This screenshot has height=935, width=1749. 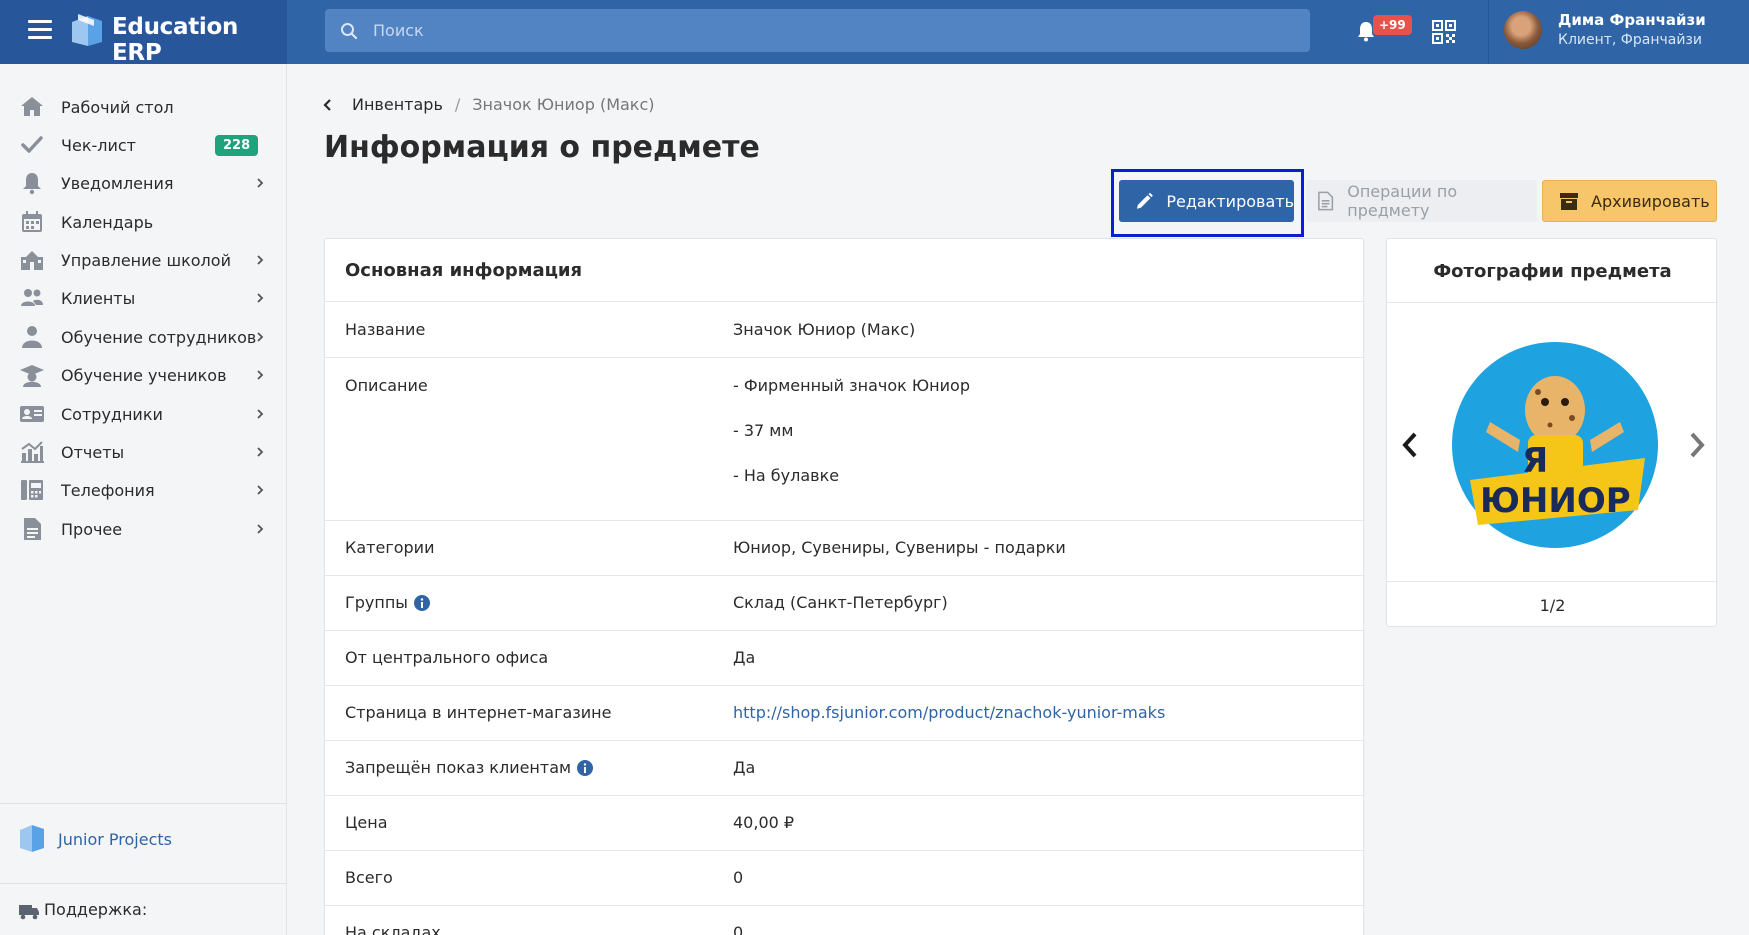 What do you see at coordinates (40, 30) in the screenshot?
I see `hamburger-menu-icon` at bounding box center [40, 30].